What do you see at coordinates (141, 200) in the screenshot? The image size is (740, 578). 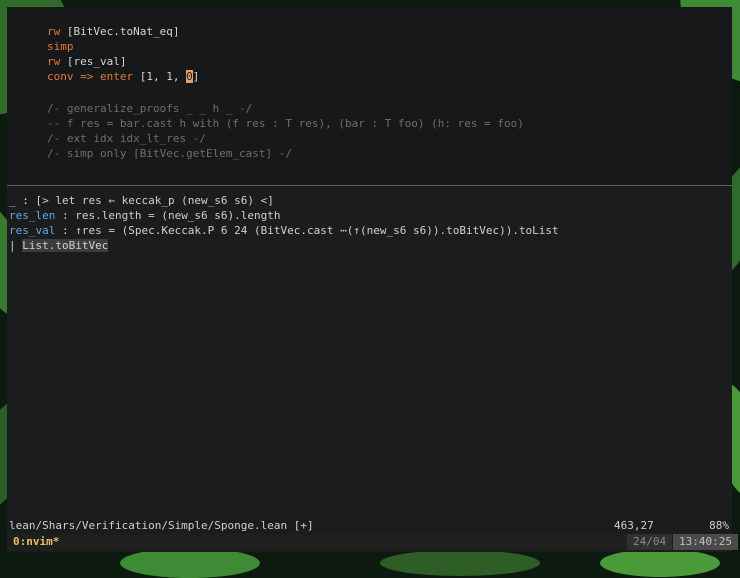 I see `goal-line: _ : [> let res ← keccak_p (new_s6 s6) <]` at bounding box center [141, 200].